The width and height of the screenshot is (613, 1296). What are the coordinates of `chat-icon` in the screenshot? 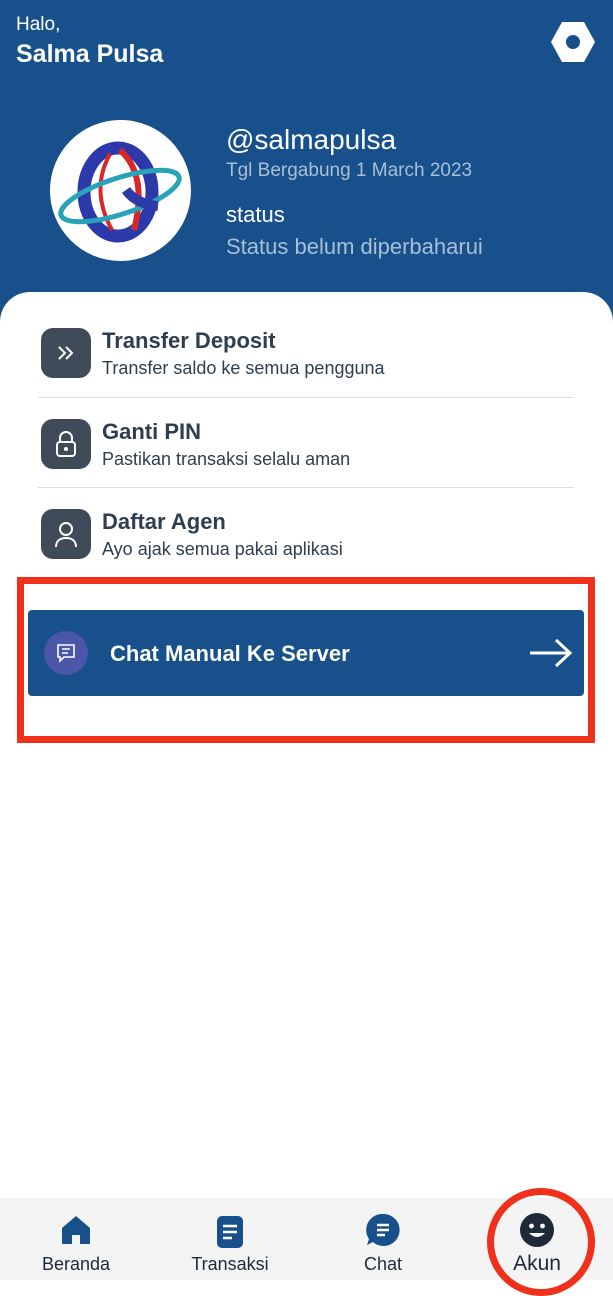 It's located at (383, 1229).